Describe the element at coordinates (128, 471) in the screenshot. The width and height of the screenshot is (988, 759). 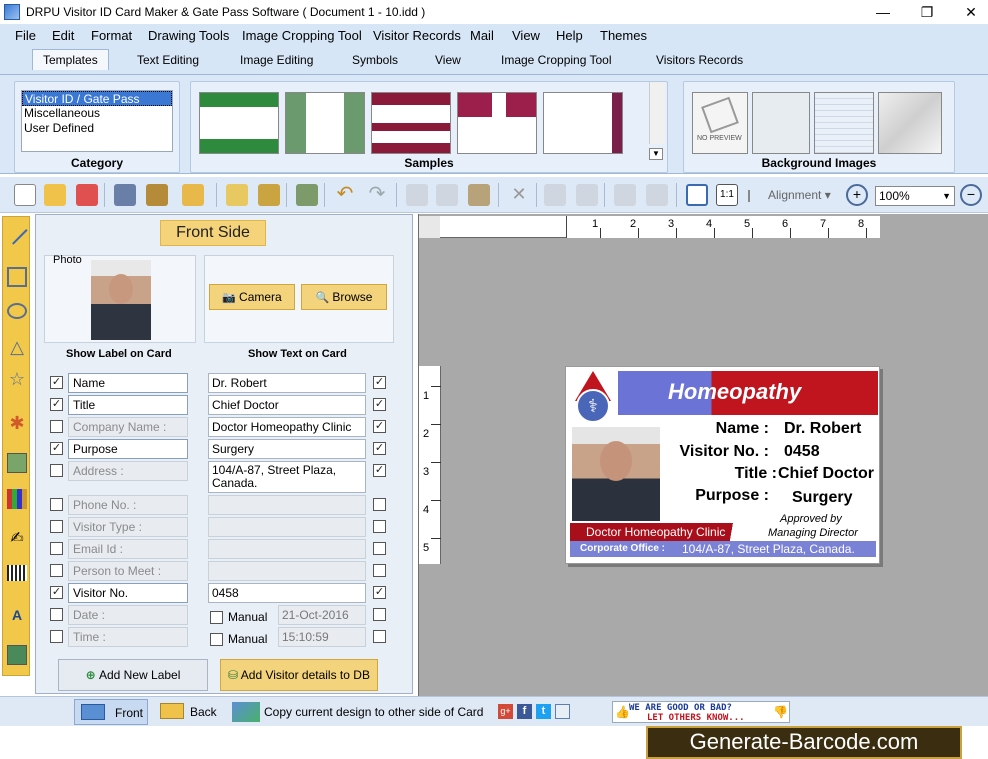
I see `label-address: Address :` at that location.